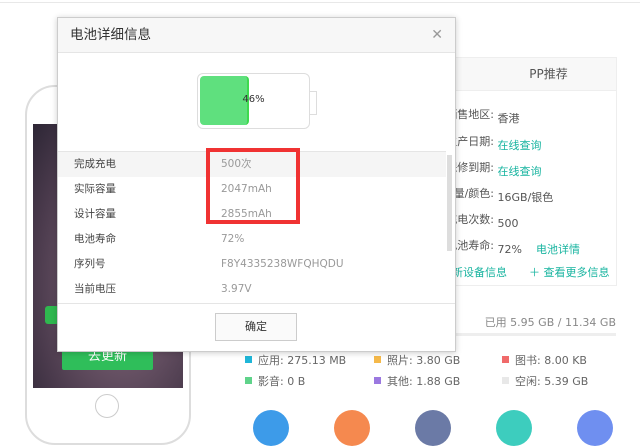 The image size is (640, 446). I want to click on dialog-title: 电池详细信息, so click(256, 35).